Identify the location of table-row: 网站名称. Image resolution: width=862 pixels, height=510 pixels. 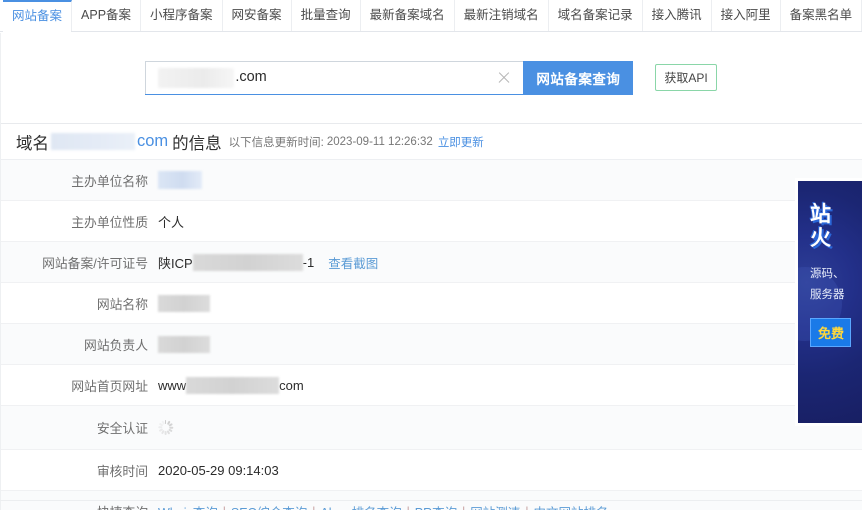
(431, 303).